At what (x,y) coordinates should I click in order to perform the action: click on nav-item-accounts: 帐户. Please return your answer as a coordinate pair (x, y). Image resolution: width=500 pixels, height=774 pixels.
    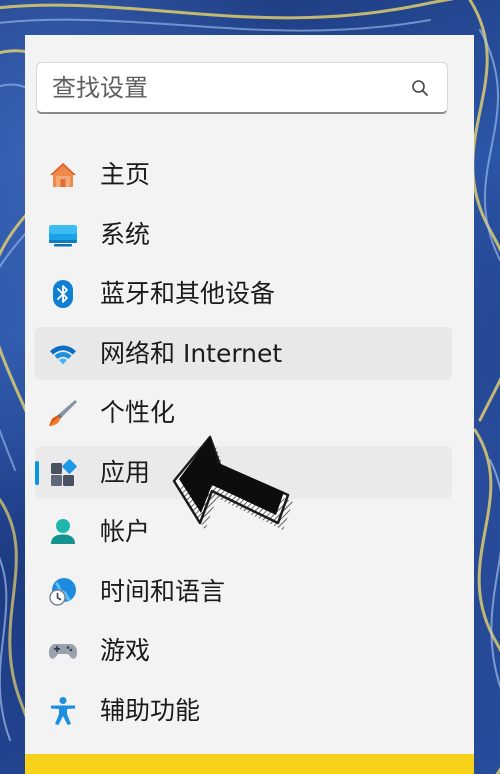
    Looking at the image, I should click on (243, 531).